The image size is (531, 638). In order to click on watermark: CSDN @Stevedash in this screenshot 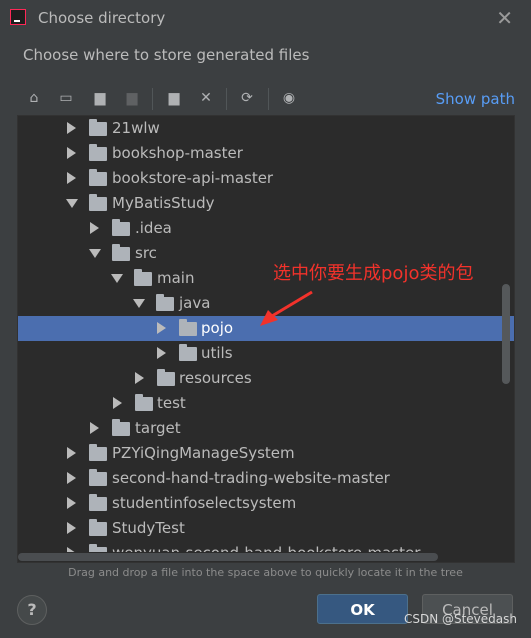, I will do `click(460, 619)`.